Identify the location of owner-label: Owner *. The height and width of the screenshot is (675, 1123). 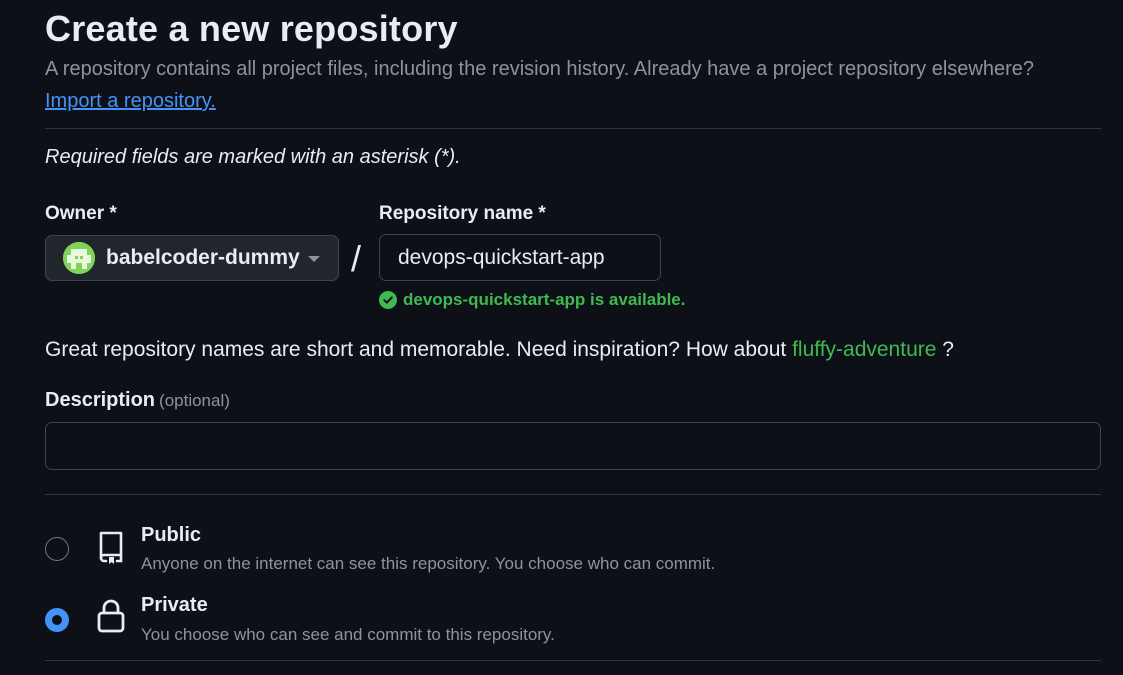
(81, 213).